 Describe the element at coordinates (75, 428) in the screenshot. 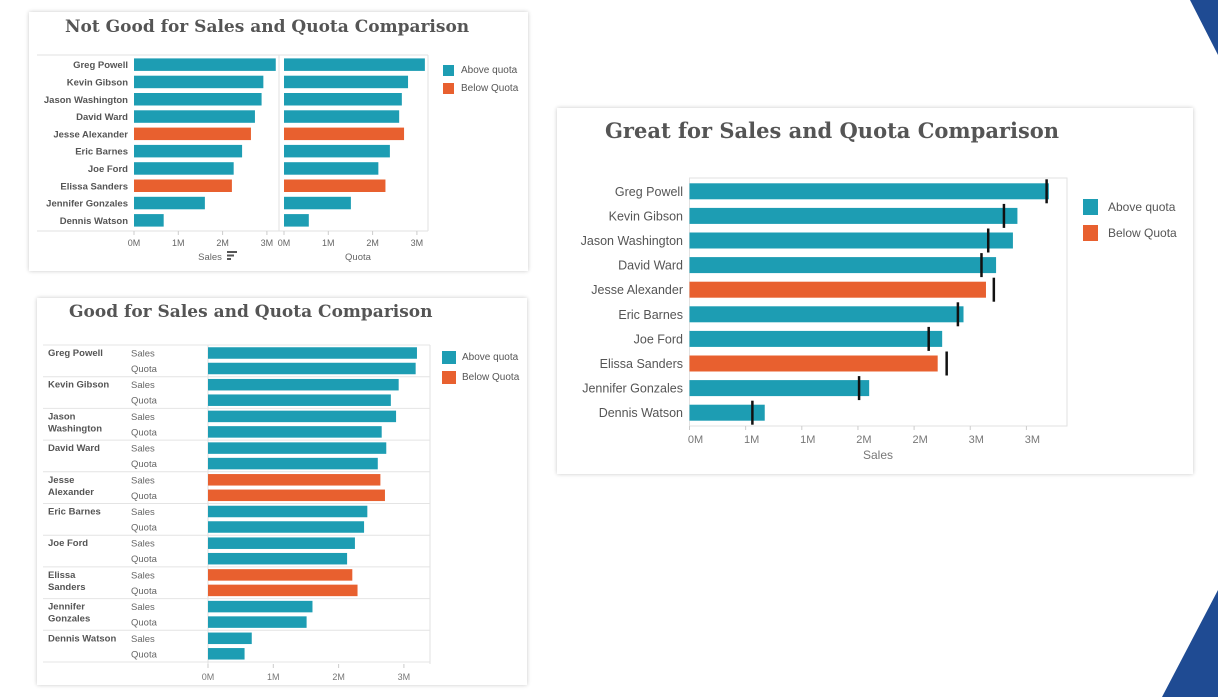

I see `category-label: Washington` at that location.